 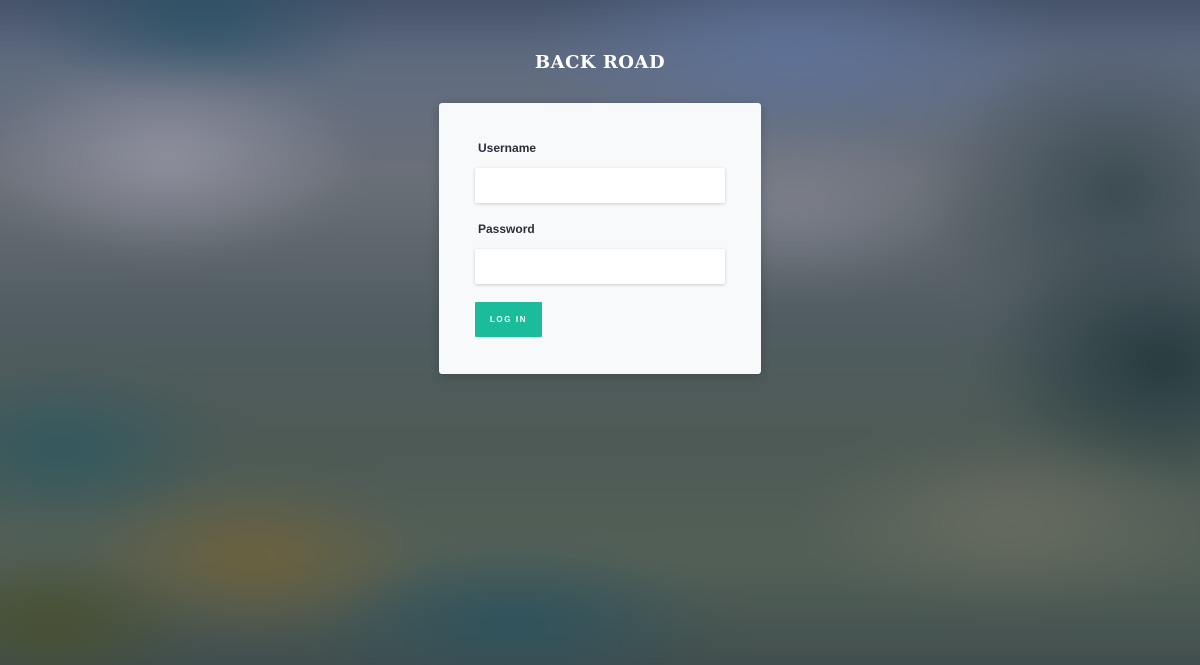 What do you see at coordinates (507, 148) in the screenshot?
I see `username-label: Username` at bounding box center [507, 148].